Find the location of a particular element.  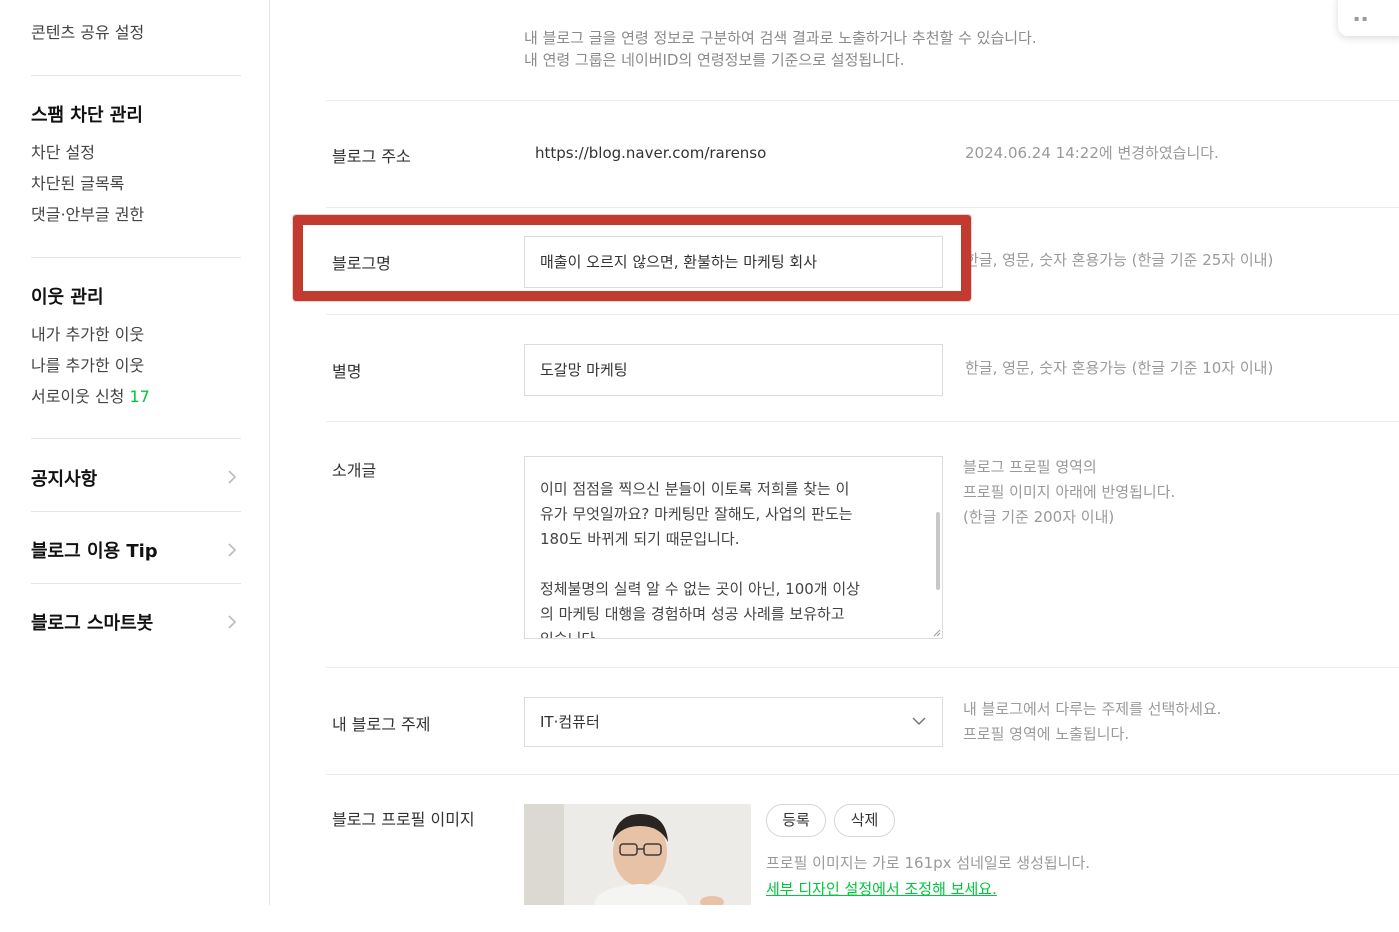

topic-select: IT·컴퓨터 is located at coordinates (733, 722).